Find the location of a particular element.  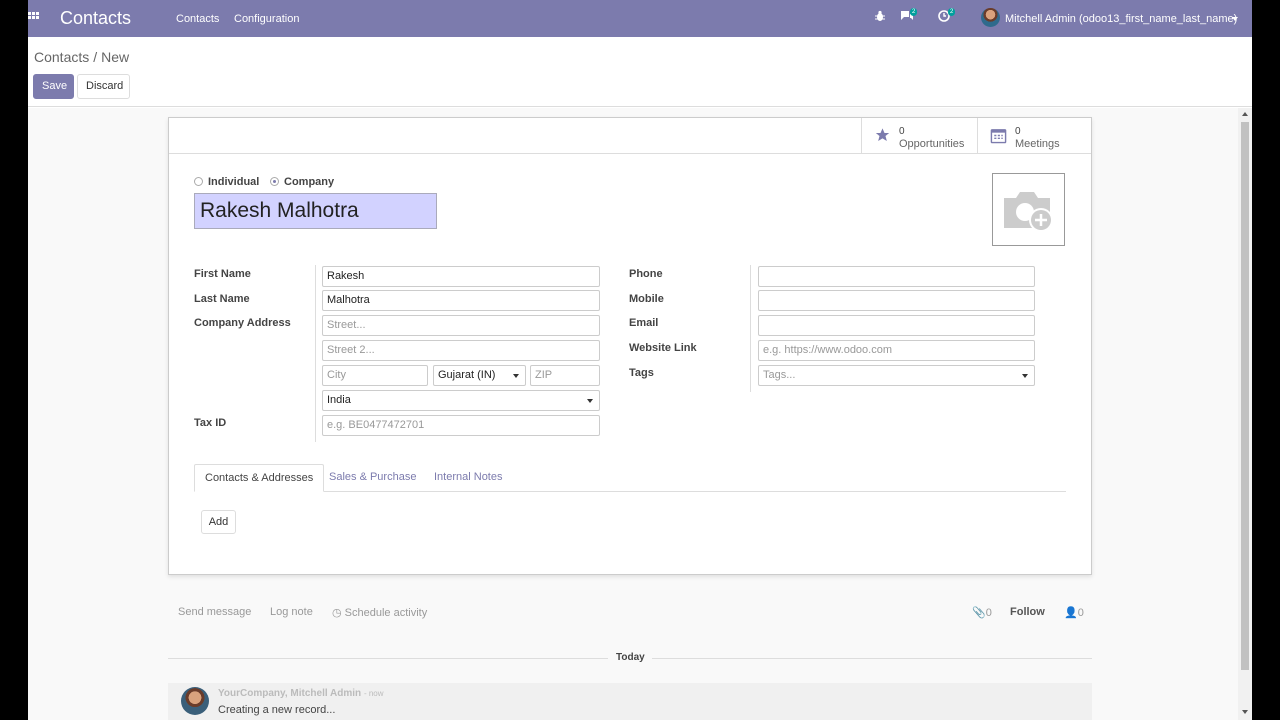

today-separator: Today is located at coordinates (630, 657).